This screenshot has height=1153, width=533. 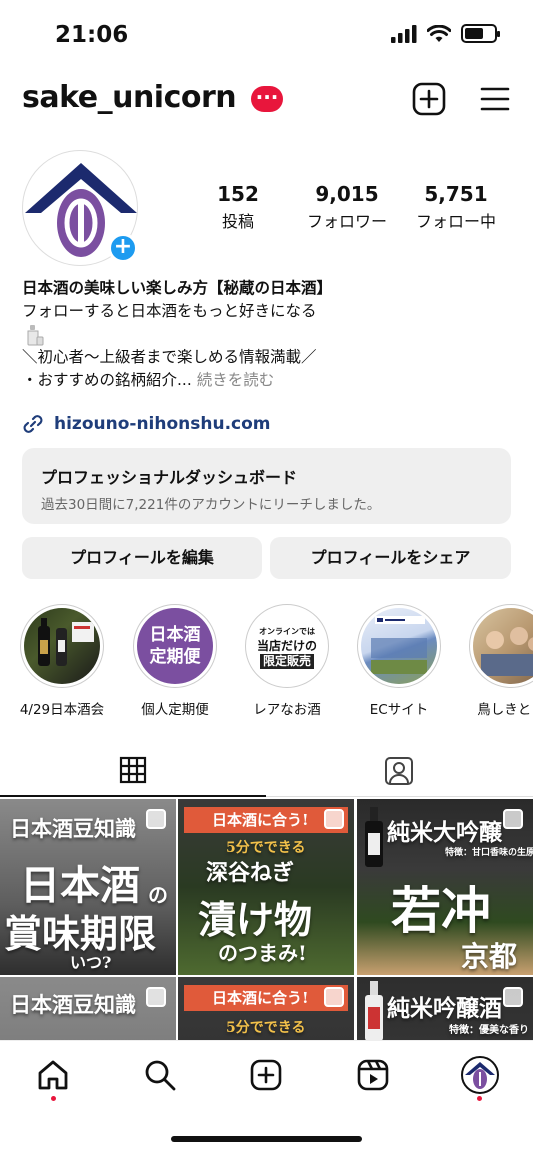 I want to click on stat-value: 152, so click(x=238, y=194).